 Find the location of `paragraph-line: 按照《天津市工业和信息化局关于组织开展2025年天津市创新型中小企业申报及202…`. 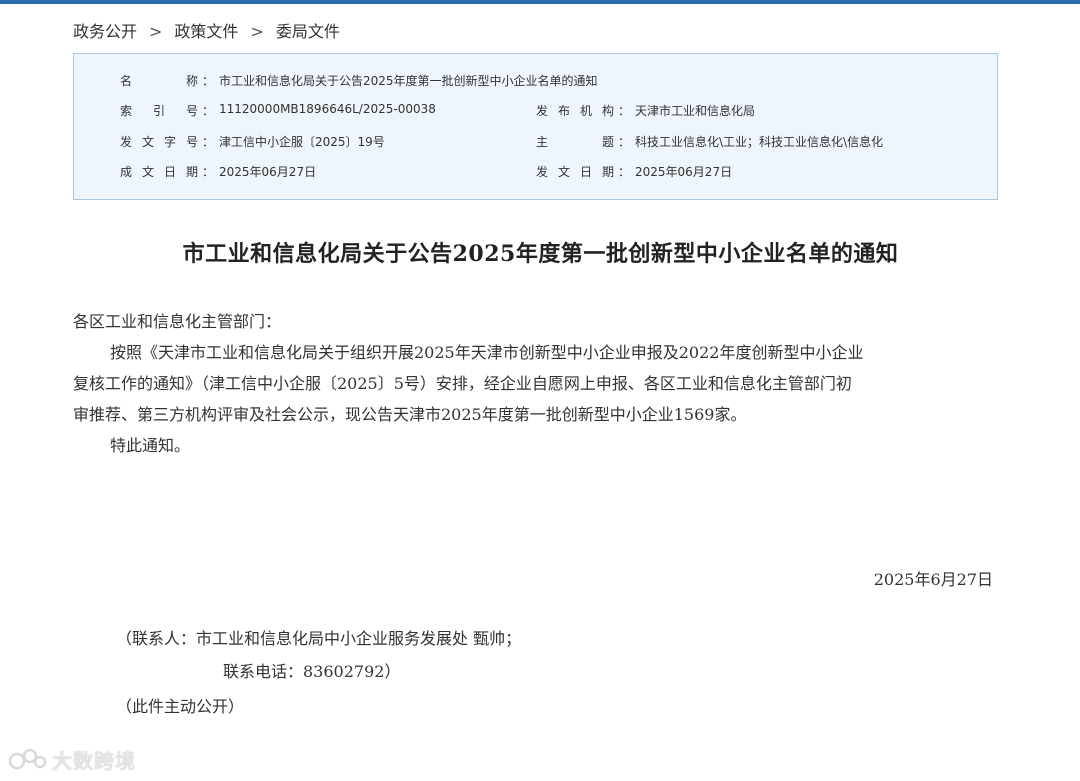

paragraph-line: 按照《天津市工业和信息化局关于组织开展2025年天津市创新型中小企业申报及202… is located at coordinates (487, 352).